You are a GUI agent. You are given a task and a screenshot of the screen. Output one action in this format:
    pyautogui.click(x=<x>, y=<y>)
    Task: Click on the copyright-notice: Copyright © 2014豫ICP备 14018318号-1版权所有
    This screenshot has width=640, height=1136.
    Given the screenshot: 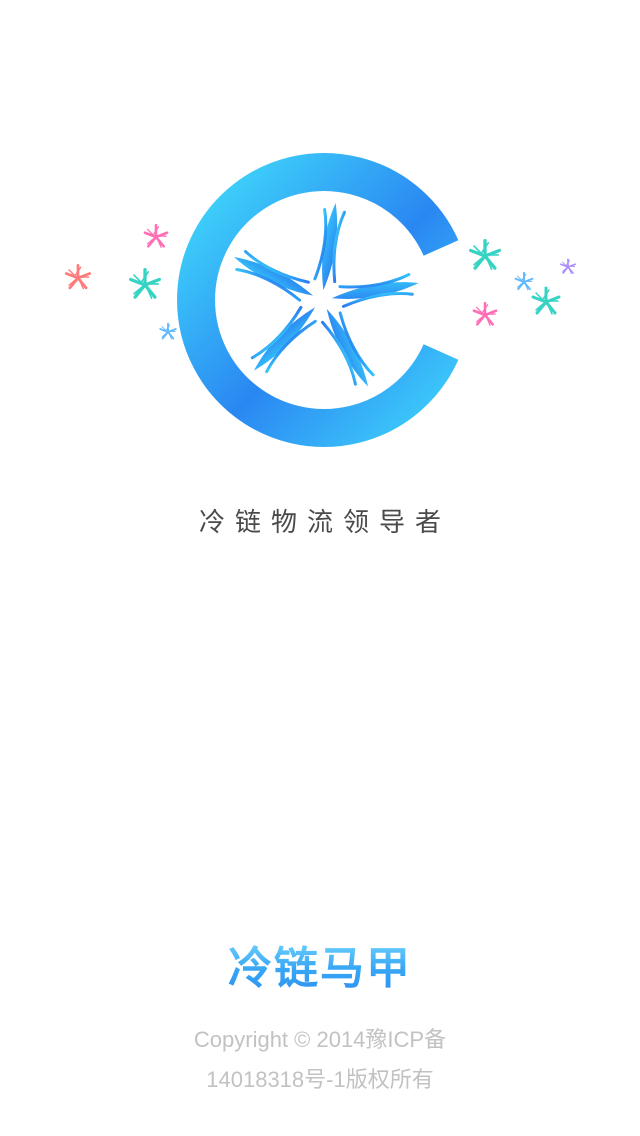 What is the action you would take?
    pyautogui.click(x=320, y=1060)
    